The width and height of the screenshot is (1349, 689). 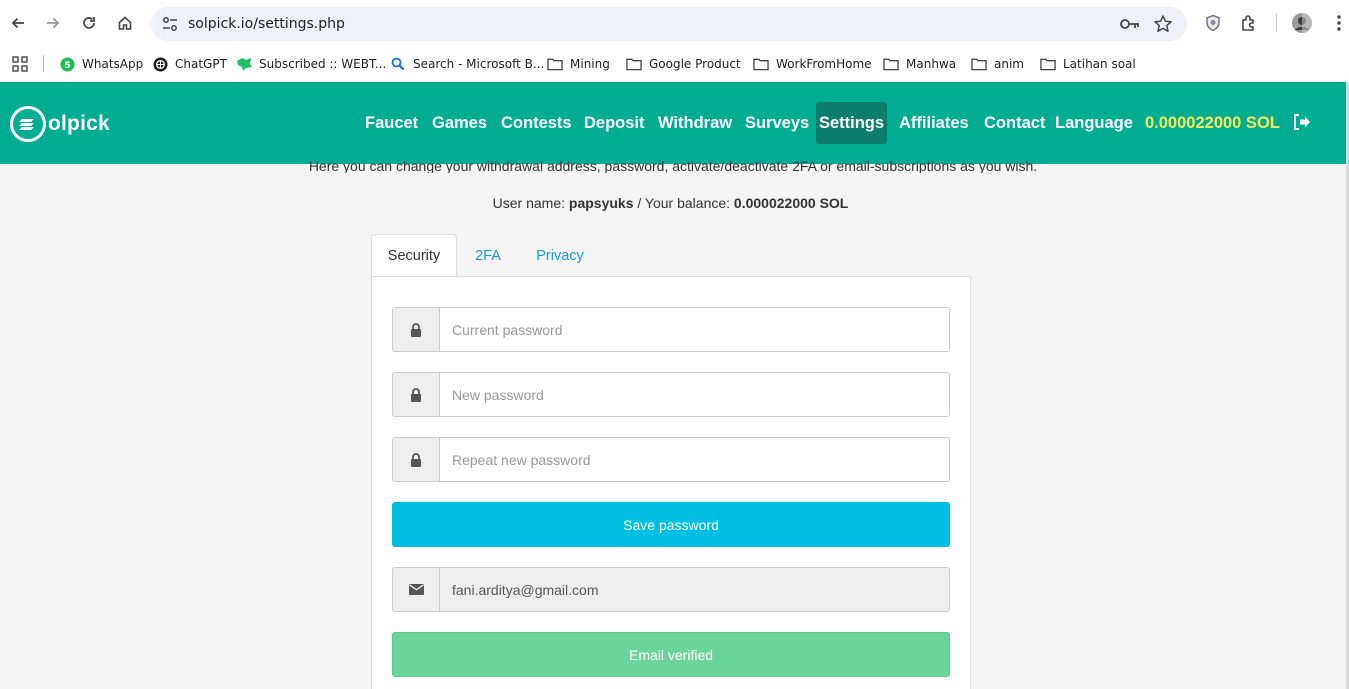 I want to click on bookmark-label: Mining, so click(x=590, y=64).